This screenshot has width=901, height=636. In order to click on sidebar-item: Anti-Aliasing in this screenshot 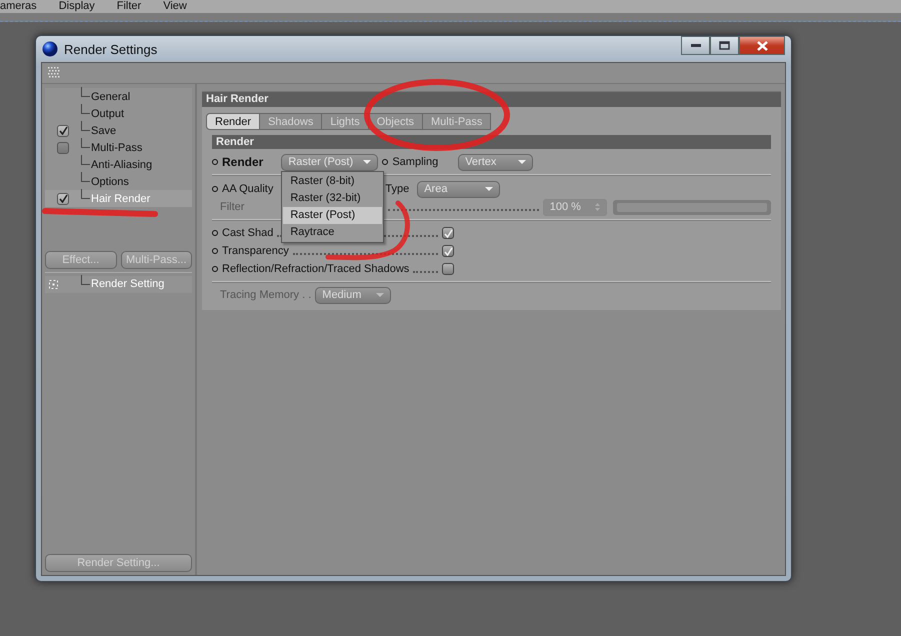, I will do `click(118, 164)`.